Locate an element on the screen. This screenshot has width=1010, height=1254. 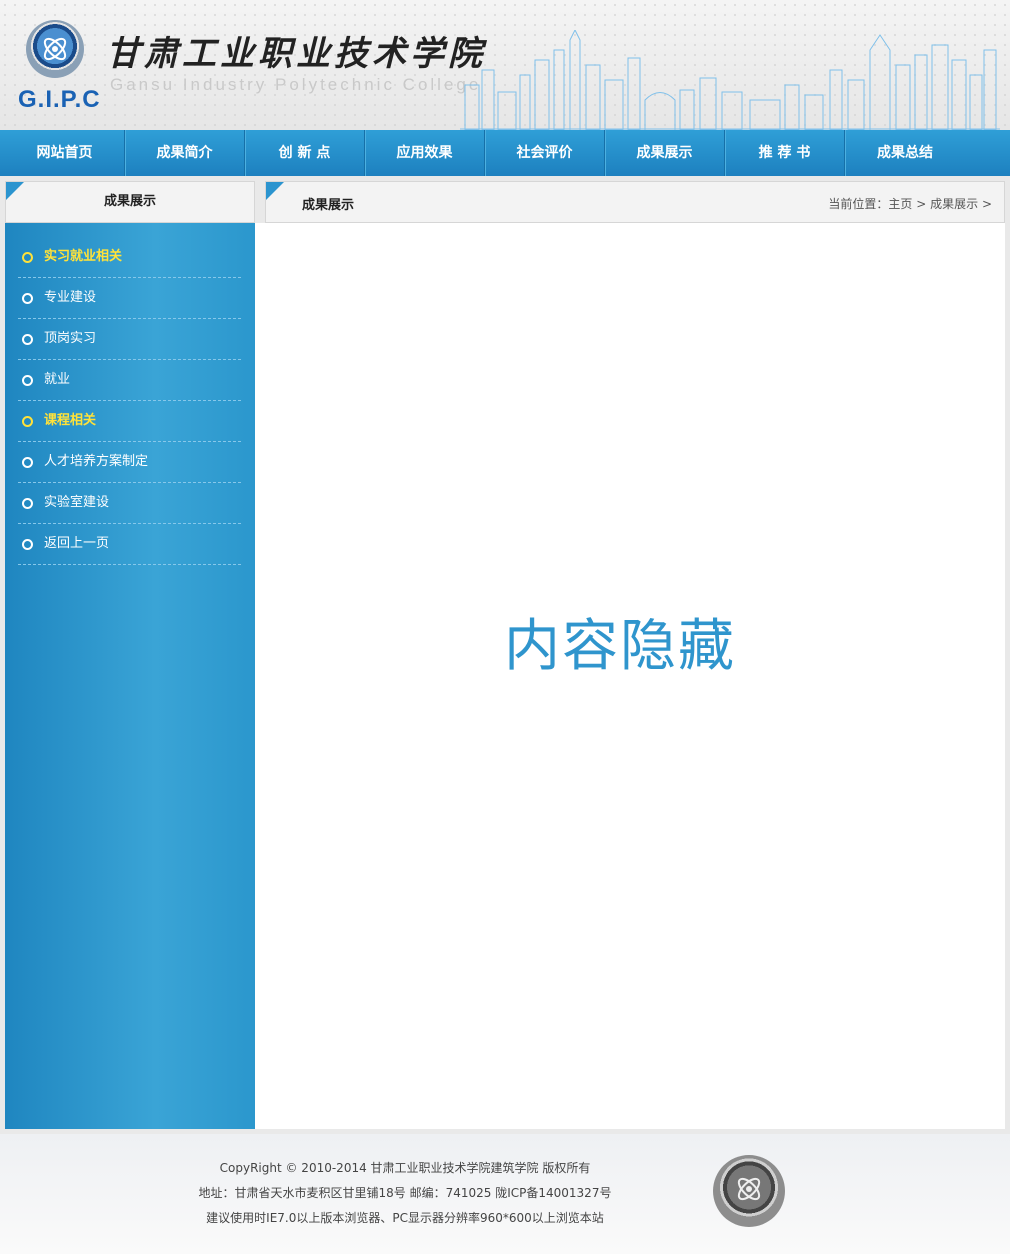
content-header: 成果展示 当前位置：主页 > 成果展示 > is located at coordinates (635, 202).